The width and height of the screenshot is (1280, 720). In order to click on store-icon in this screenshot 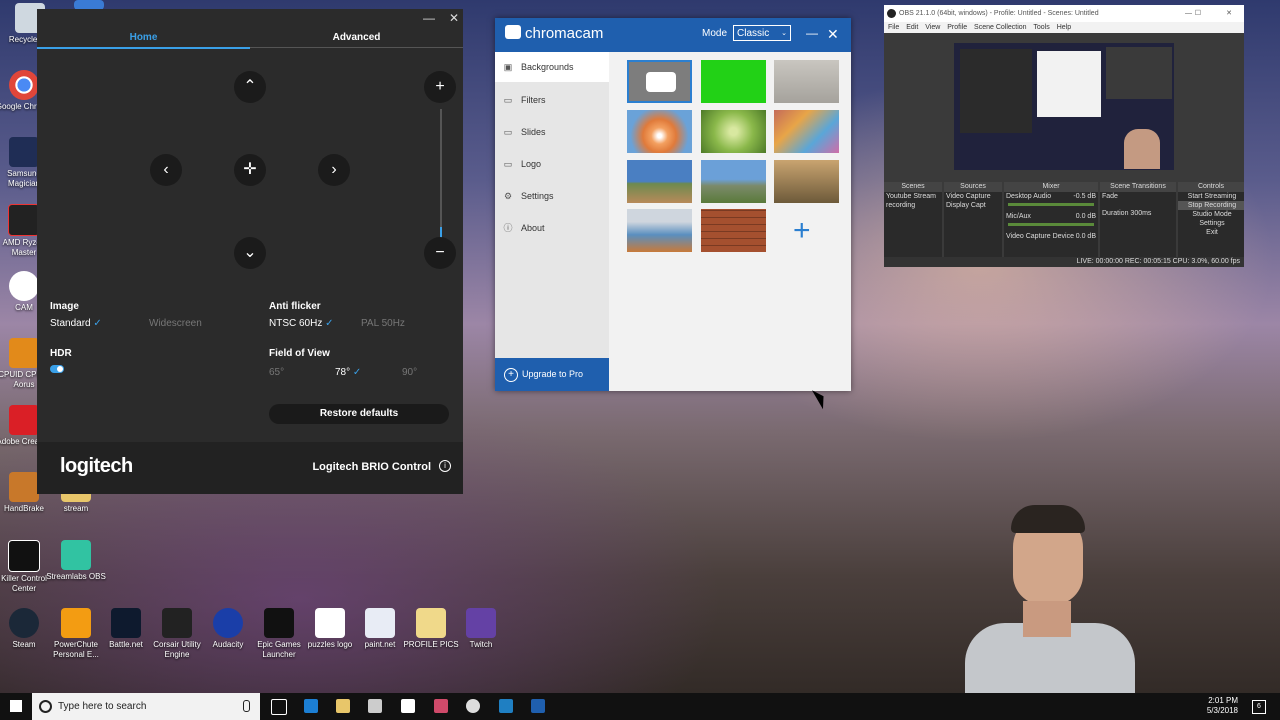, I will do `click(375, 706)`.